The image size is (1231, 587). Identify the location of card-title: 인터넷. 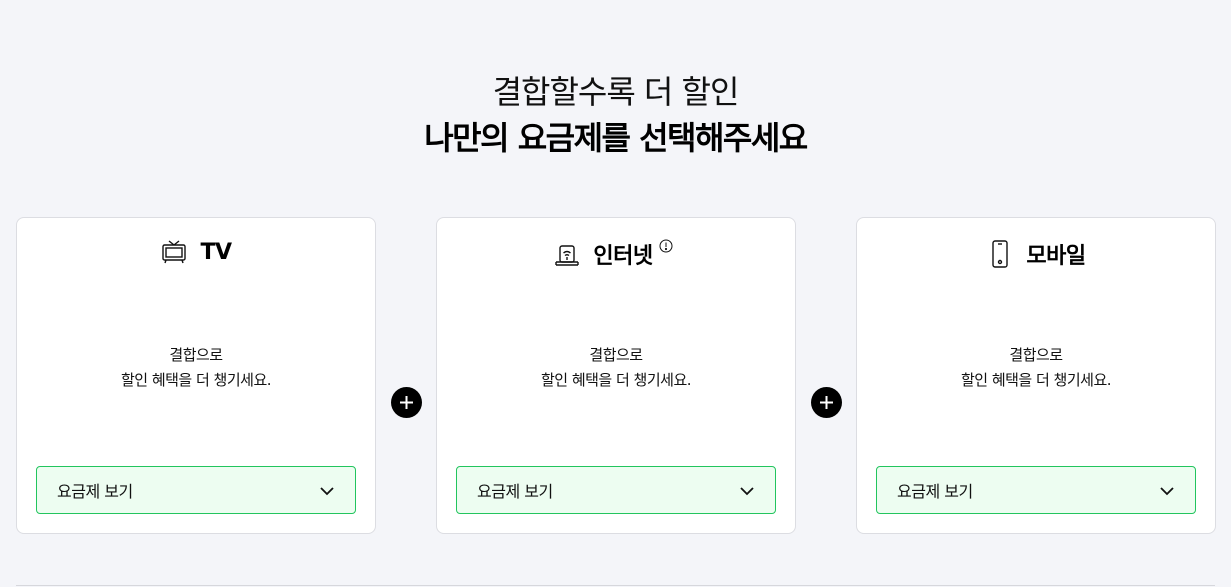
(623, 256).